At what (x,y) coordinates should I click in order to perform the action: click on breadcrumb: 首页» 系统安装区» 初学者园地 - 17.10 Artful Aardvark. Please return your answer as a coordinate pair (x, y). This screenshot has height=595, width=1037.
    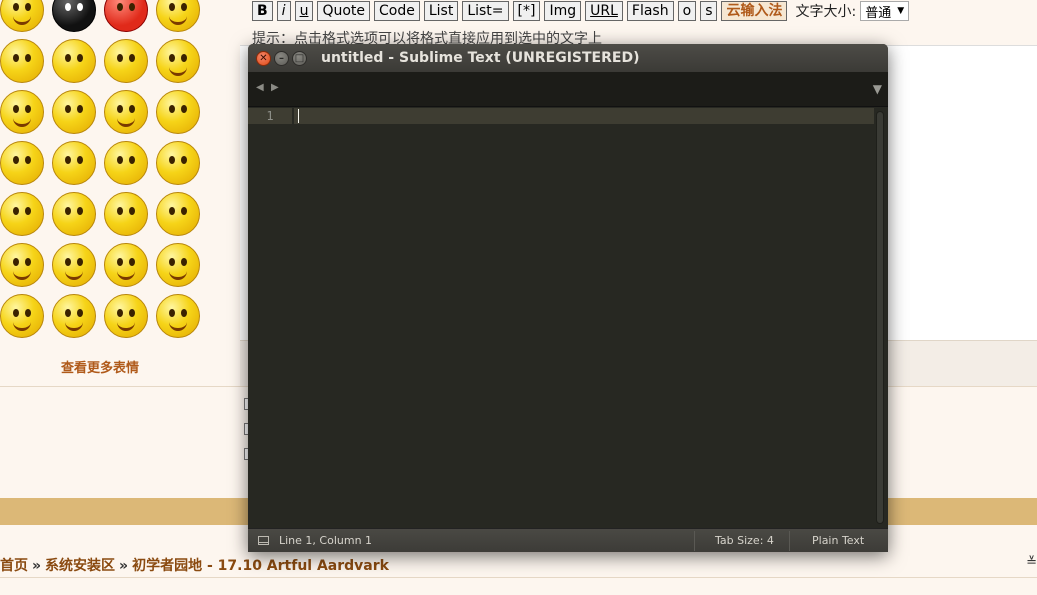
    Looking at the image, I should click on (194, 565).